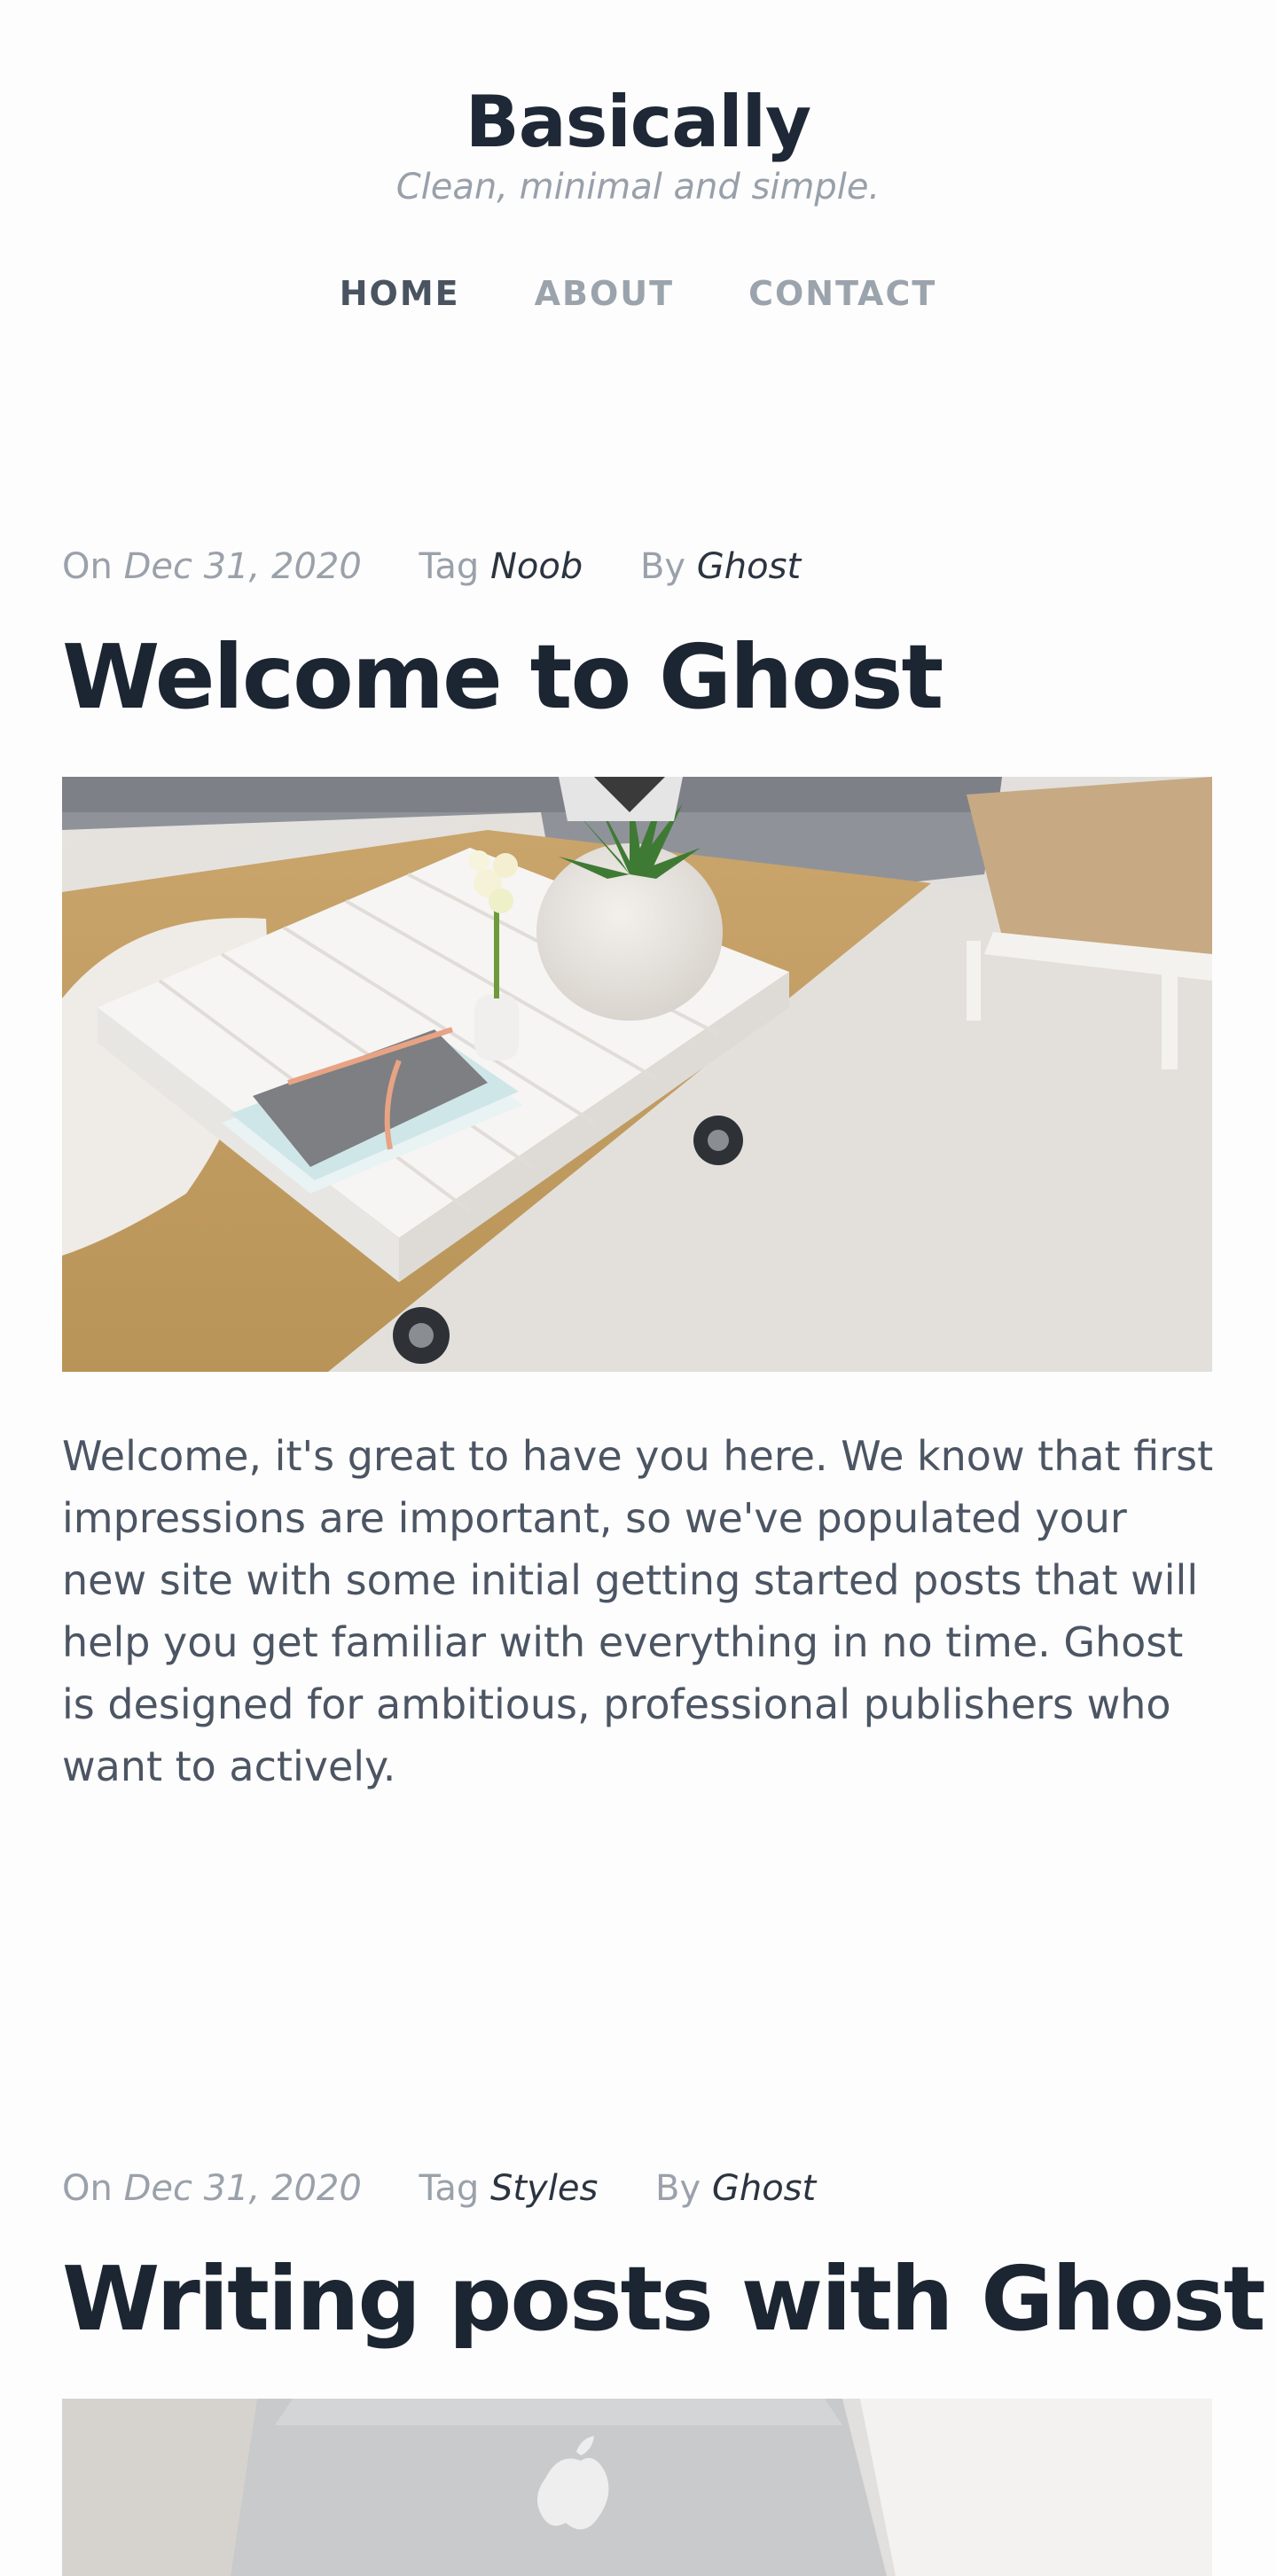 This screenshot has width=1276, height=2576. I want to click on post-title: Writing posts with Ghost, so click(664, 2299).